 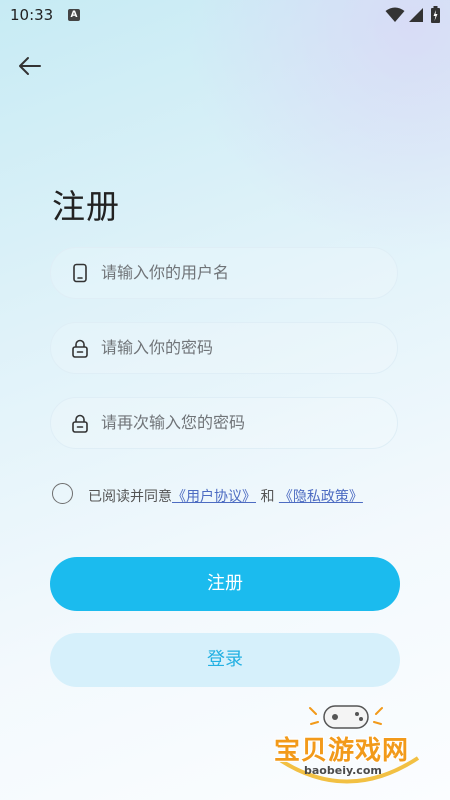 I want to click on agreement-prefix: 已阅读并同意, so click(x=130, y=497).